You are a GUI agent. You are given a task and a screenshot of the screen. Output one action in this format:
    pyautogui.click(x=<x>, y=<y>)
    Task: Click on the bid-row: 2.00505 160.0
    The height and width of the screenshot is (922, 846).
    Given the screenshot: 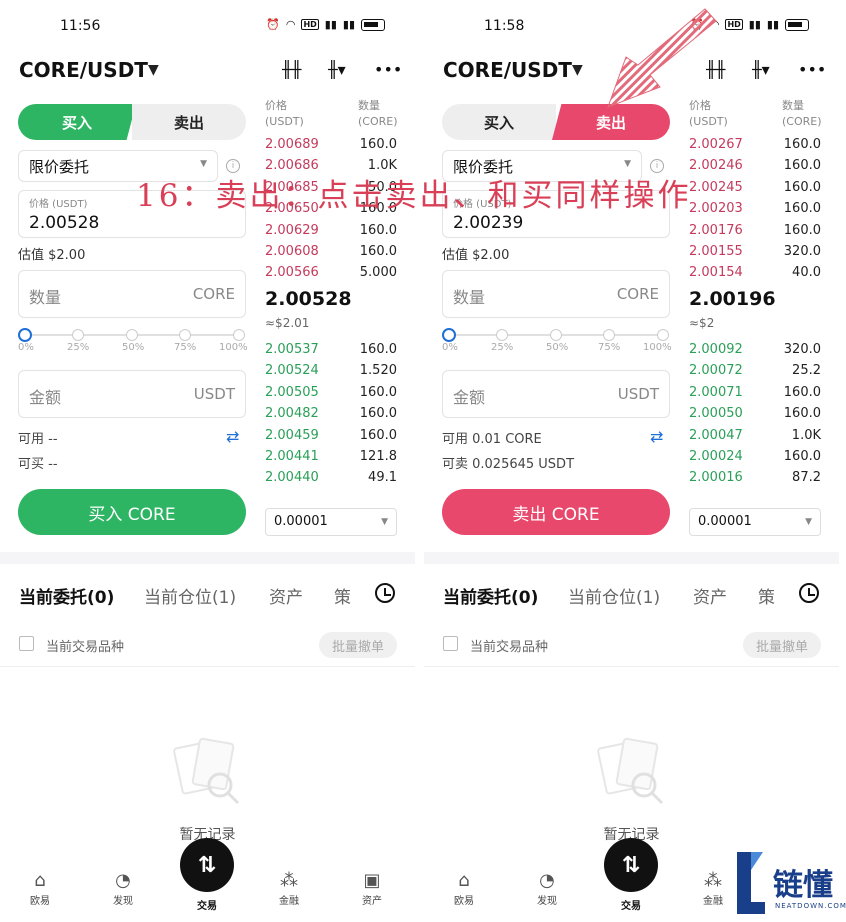 What is the action you would take?
    pyautogui.click(x=331, y=395)
    